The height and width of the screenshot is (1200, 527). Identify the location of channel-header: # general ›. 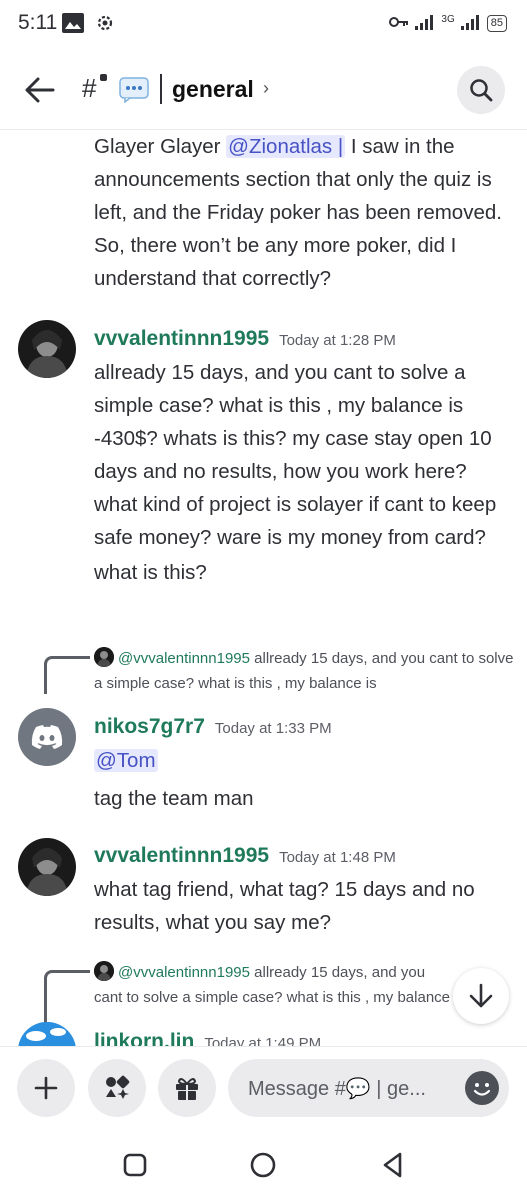
(263, 90).